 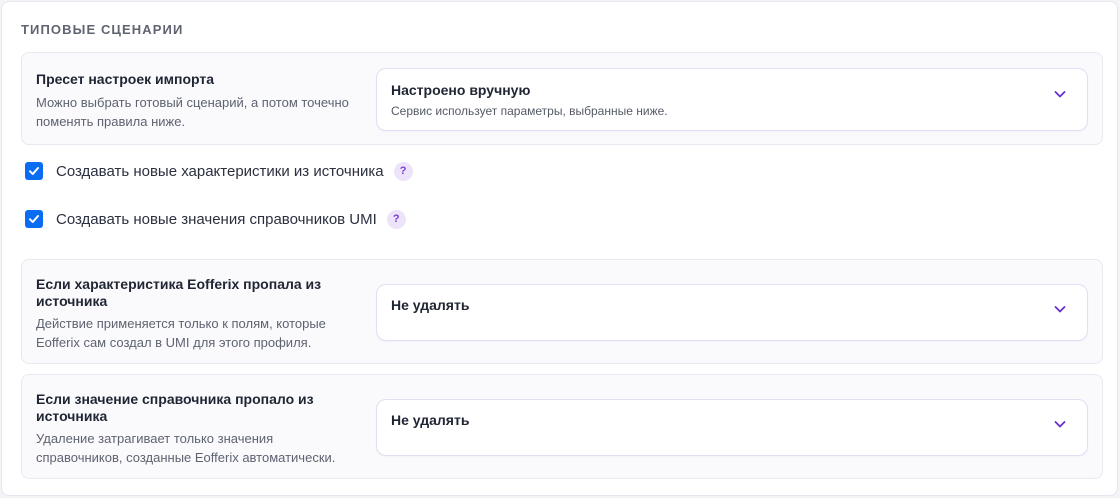 I want to click on create-reference-values-checkbox, so click(x=34, y=219).